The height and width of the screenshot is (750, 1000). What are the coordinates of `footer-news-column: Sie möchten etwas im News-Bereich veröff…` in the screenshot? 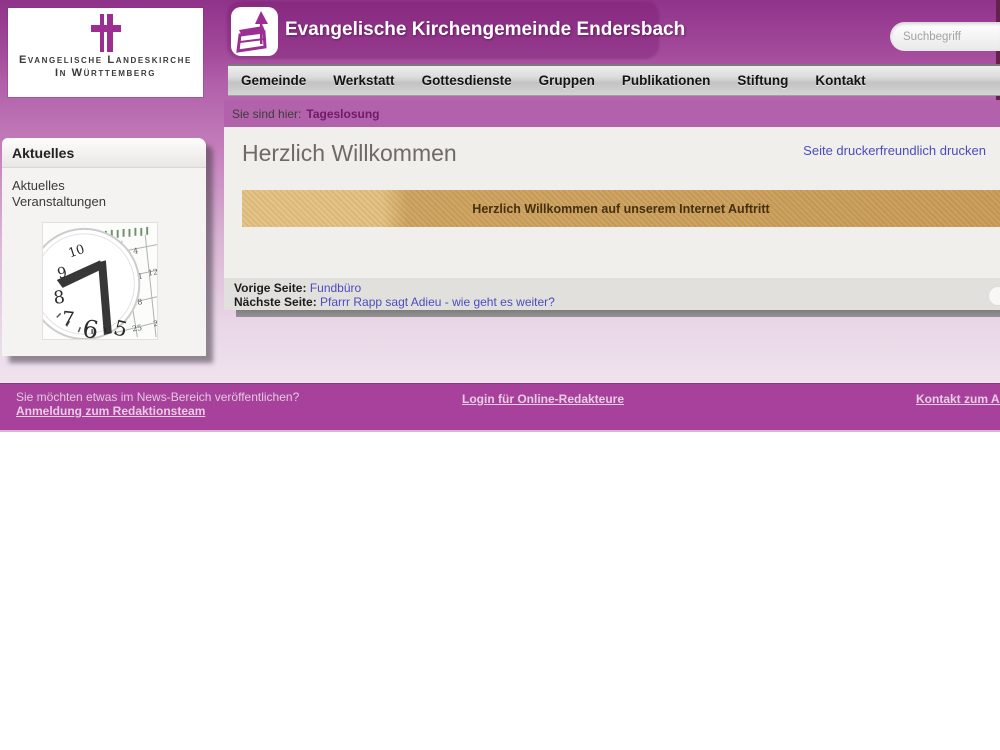 It's located at (157, 404).